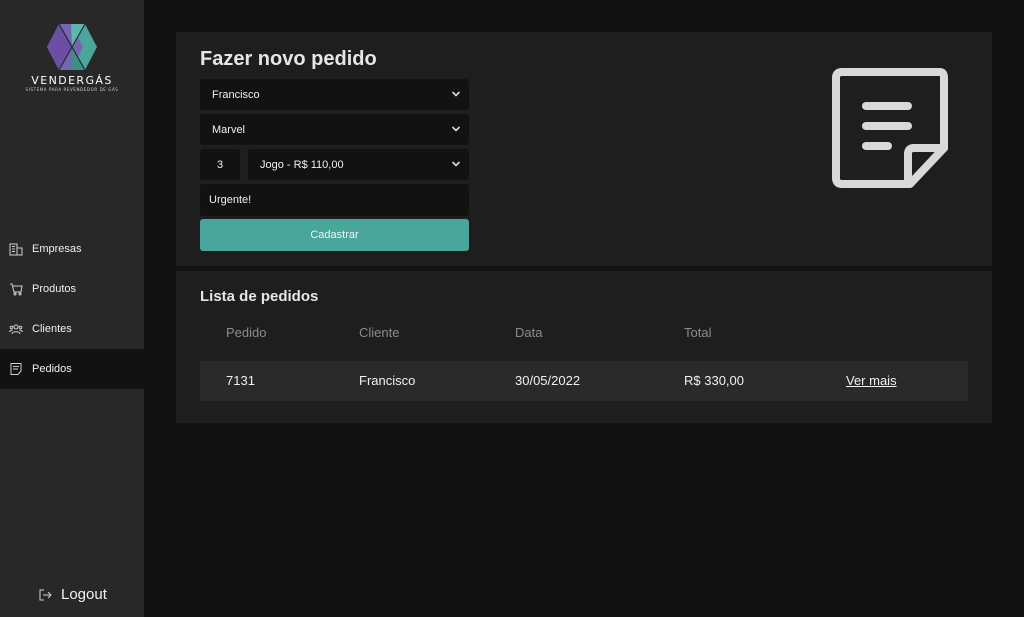 The width and height of the screenshot is (1024, 617). I want to click on order-document-icon, so click(890, 128).